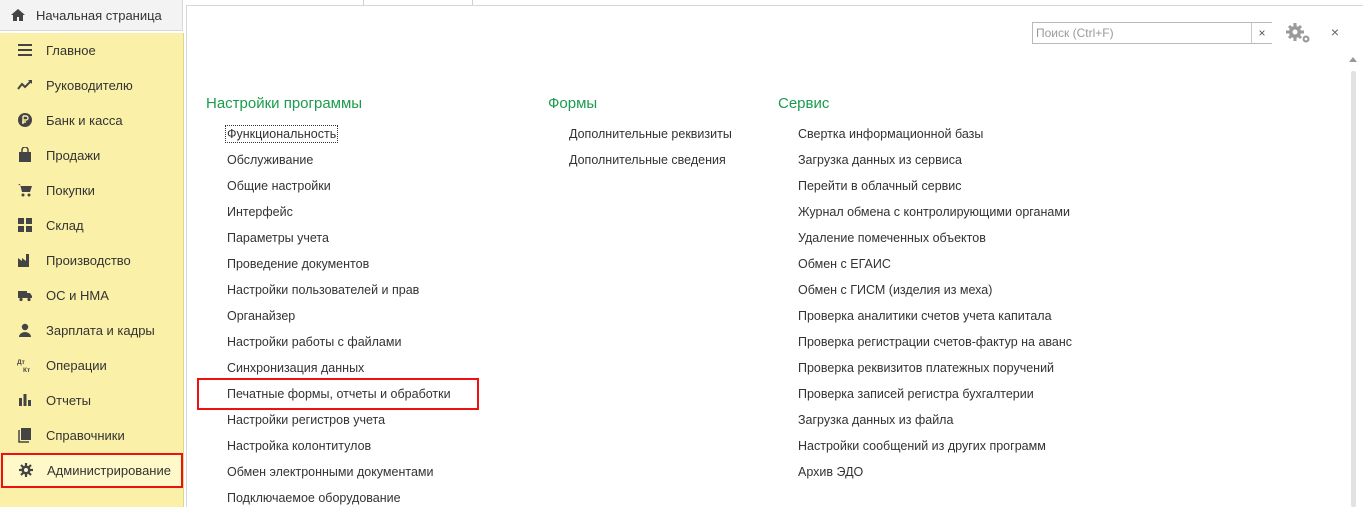  What do you see at coordinates (85, 435) in the screenshot?
I see `sidebar-item-label: Справочники` at bounding box center [85, 435].